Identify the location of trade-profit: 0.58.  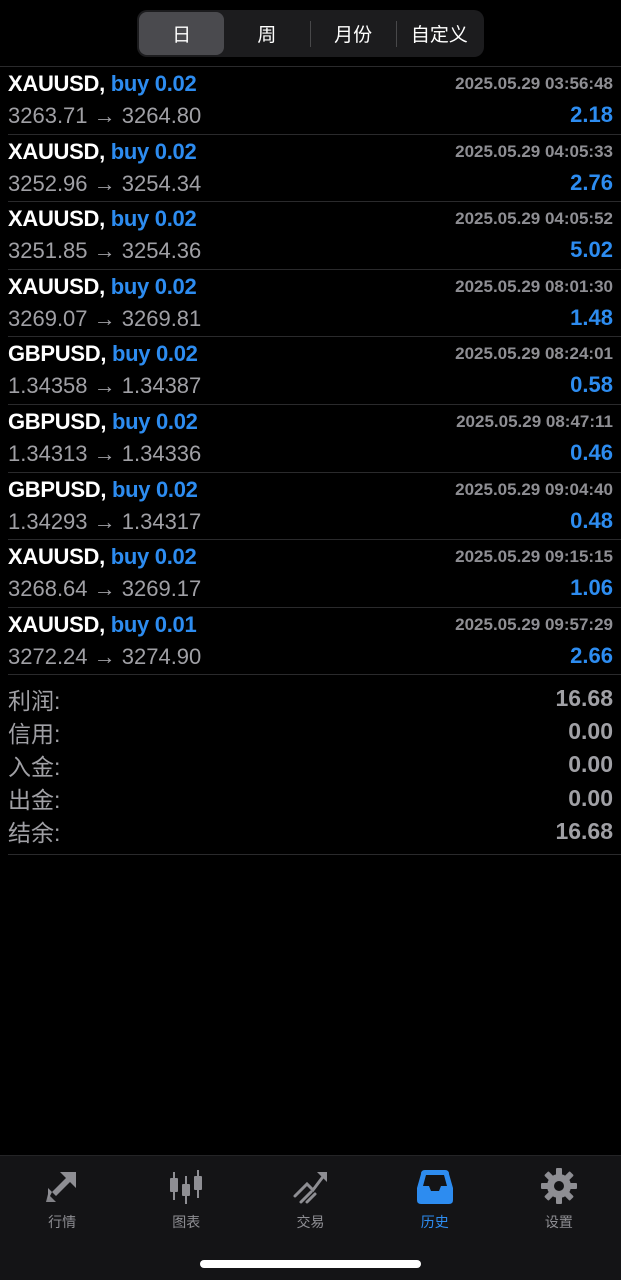
(591, 385).